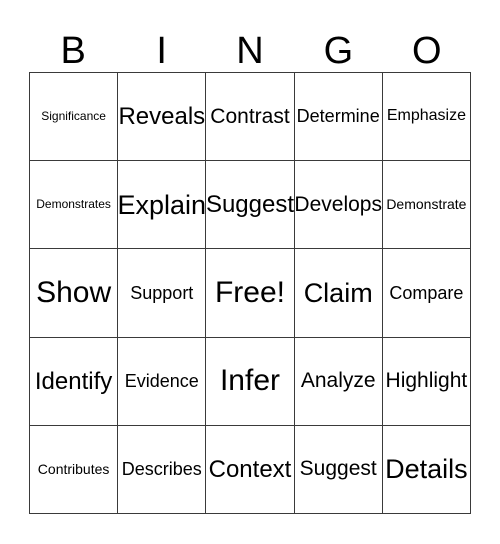  I want to click on bingo-cell-r4c3: Infer, so click(250, 381).